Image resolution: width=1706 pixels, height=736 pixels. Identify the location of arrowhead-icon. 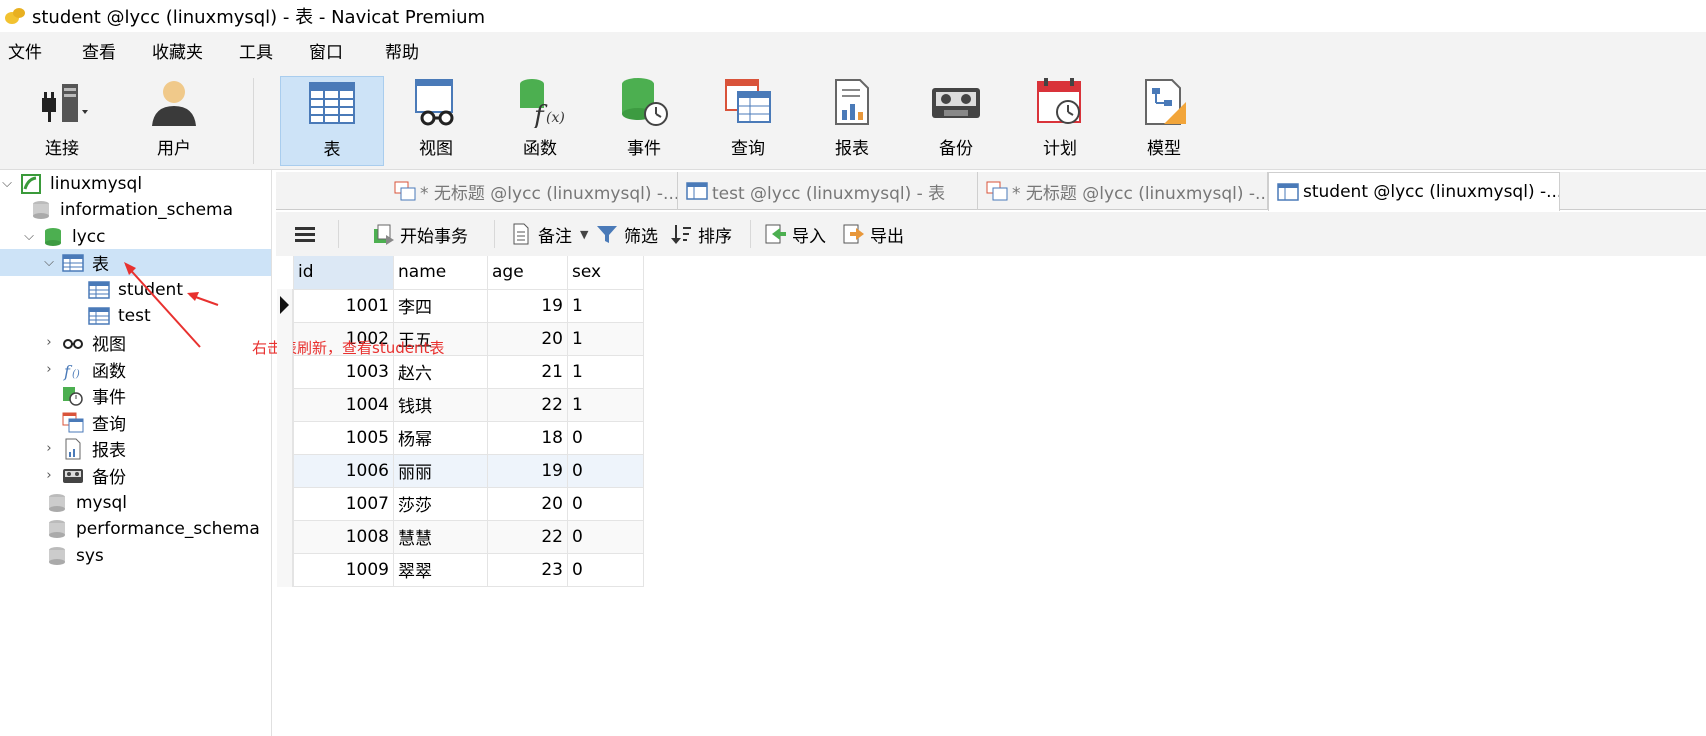
(193, 296).